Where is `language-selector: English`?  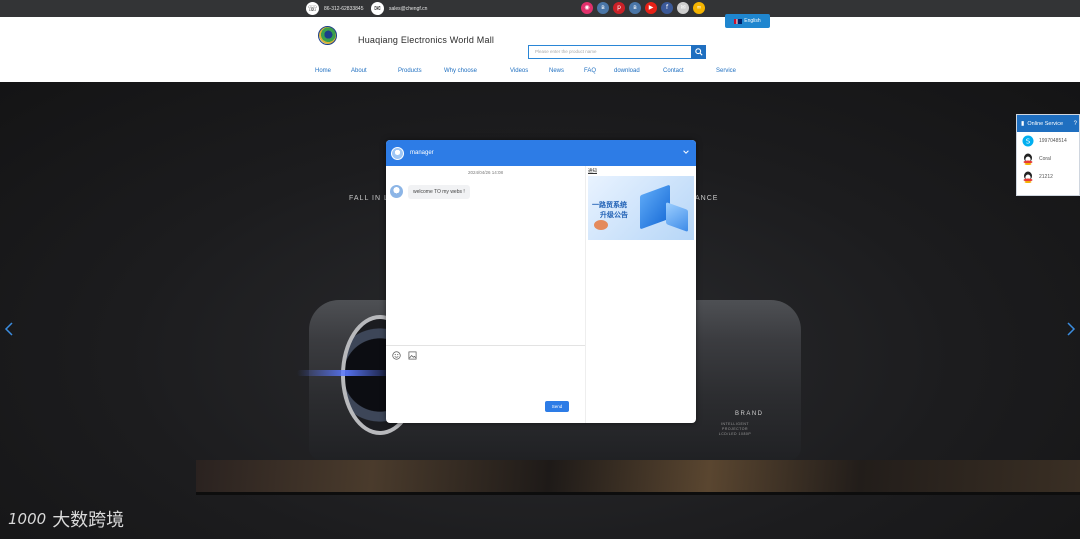 language-selector: English is located at coordinates (747, 21).